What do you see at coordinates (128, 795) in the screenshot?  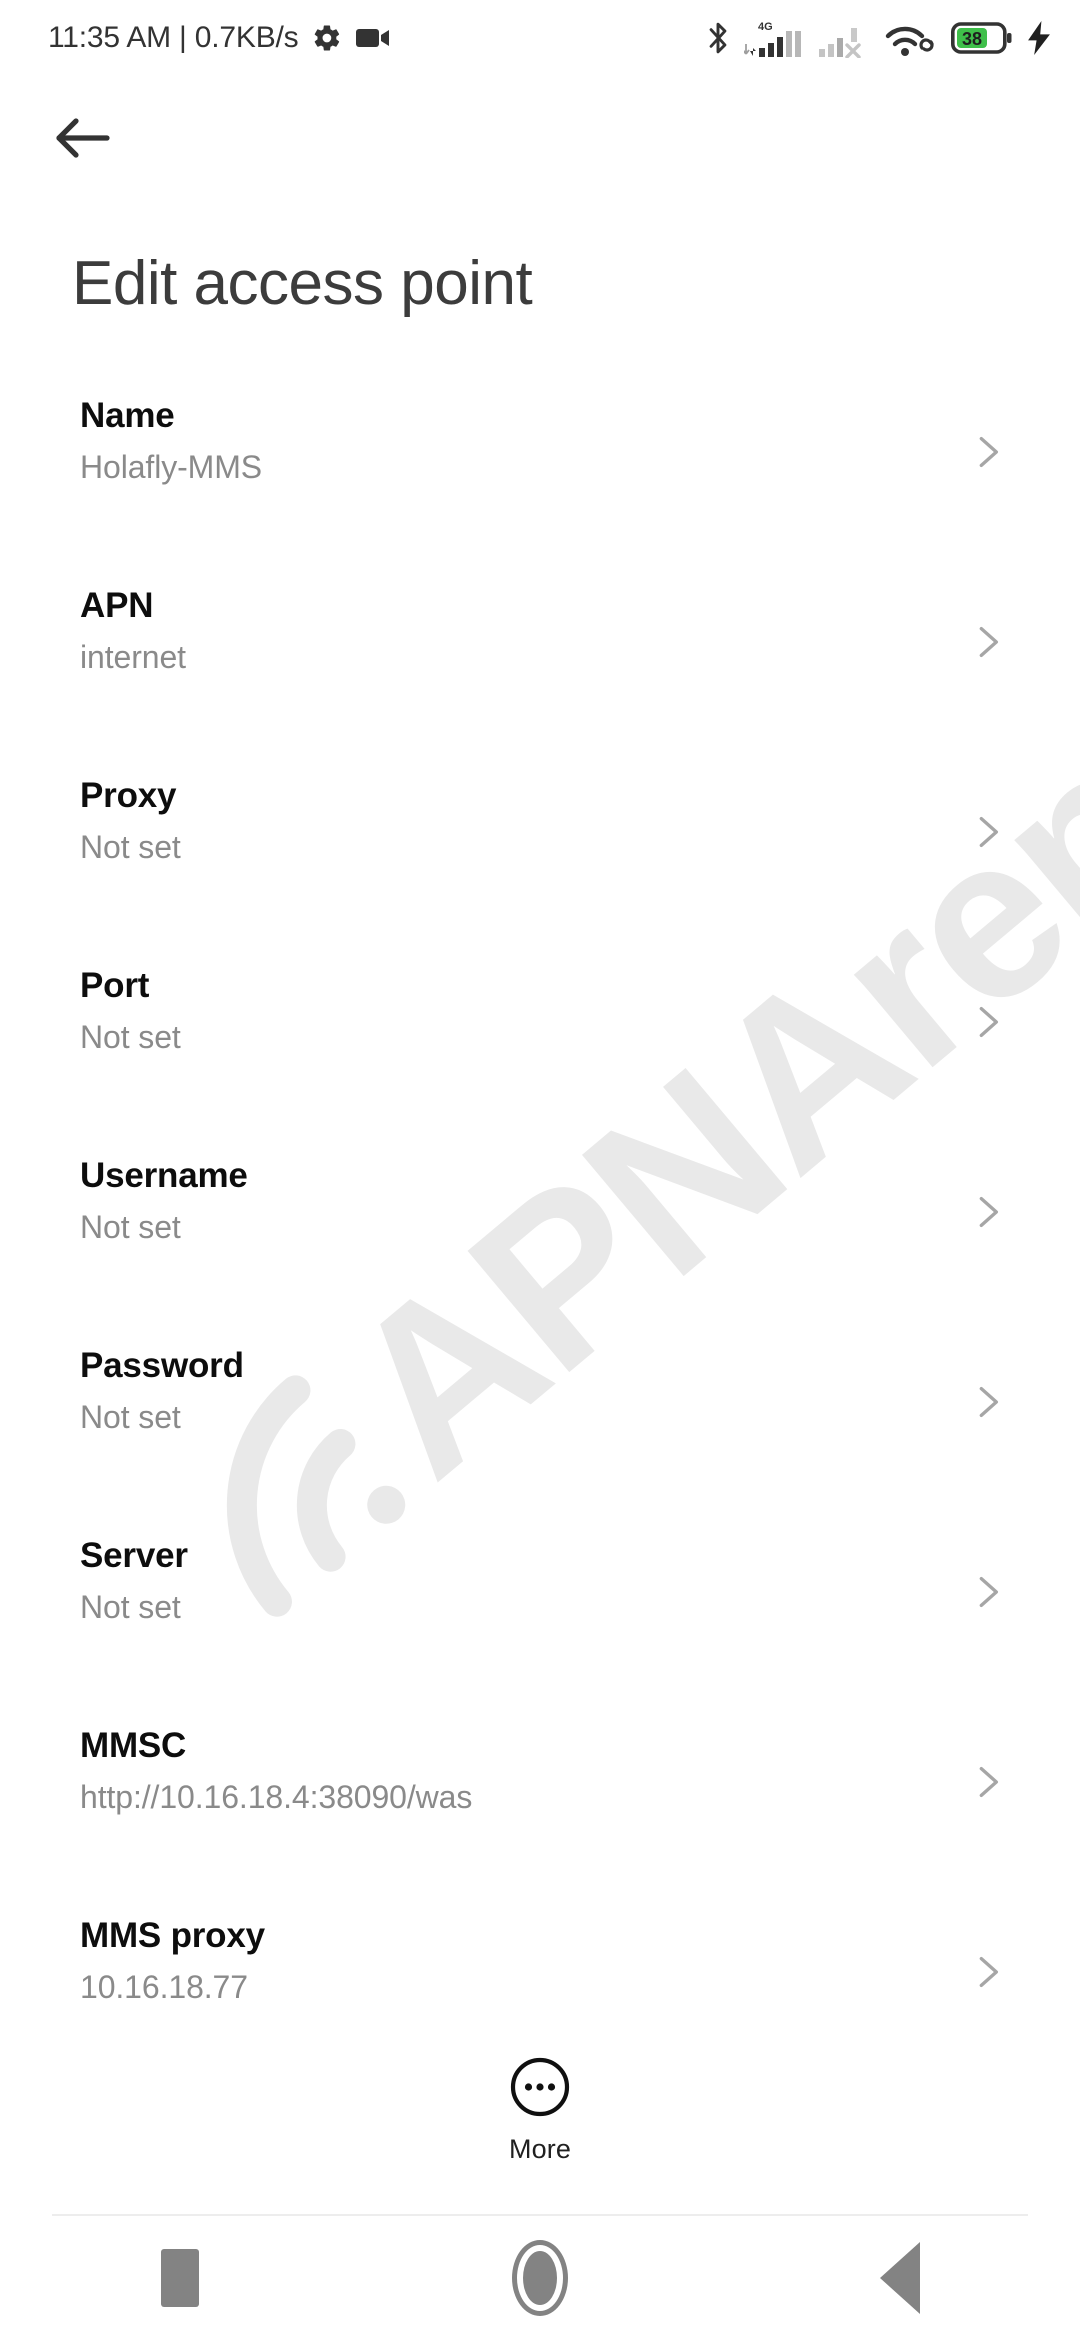 I see `list-item-title: Proxy` at bounding box center [128, 795].